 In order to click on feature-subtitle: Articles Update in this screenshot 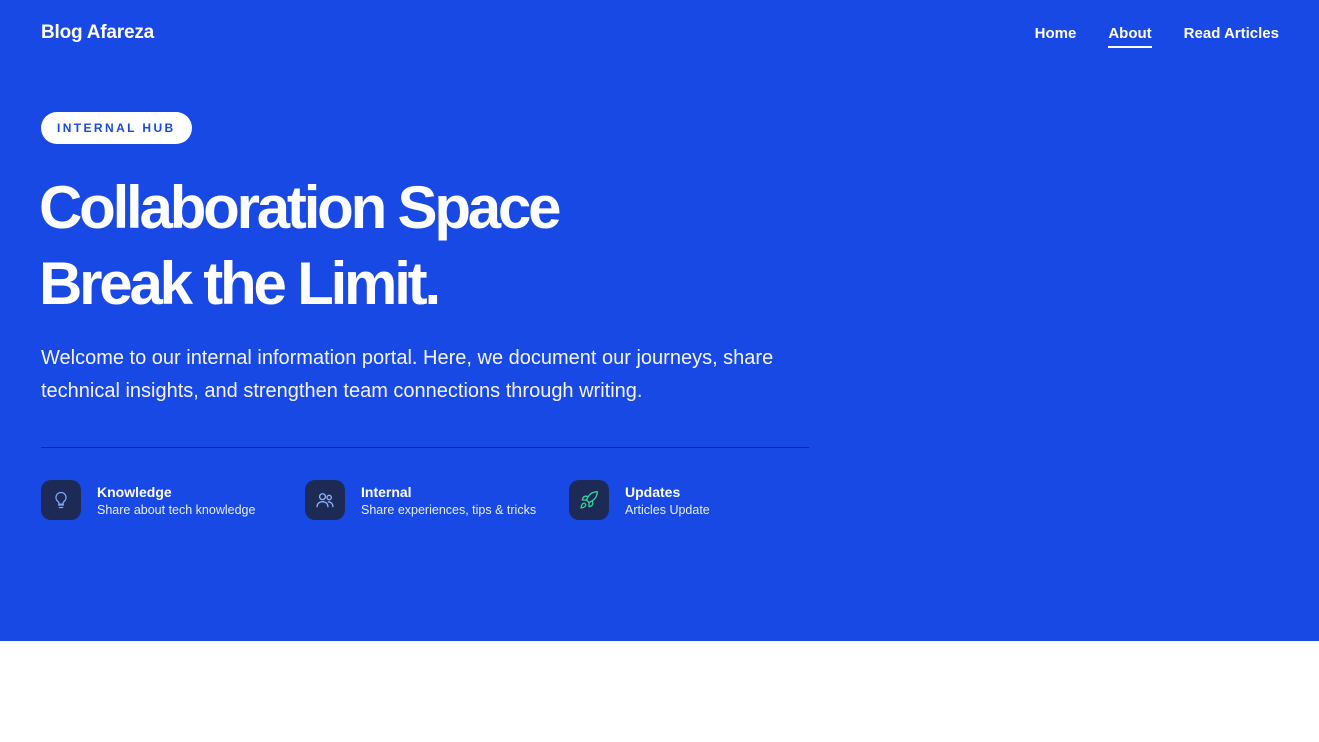, I will do `click(667, 510)`.